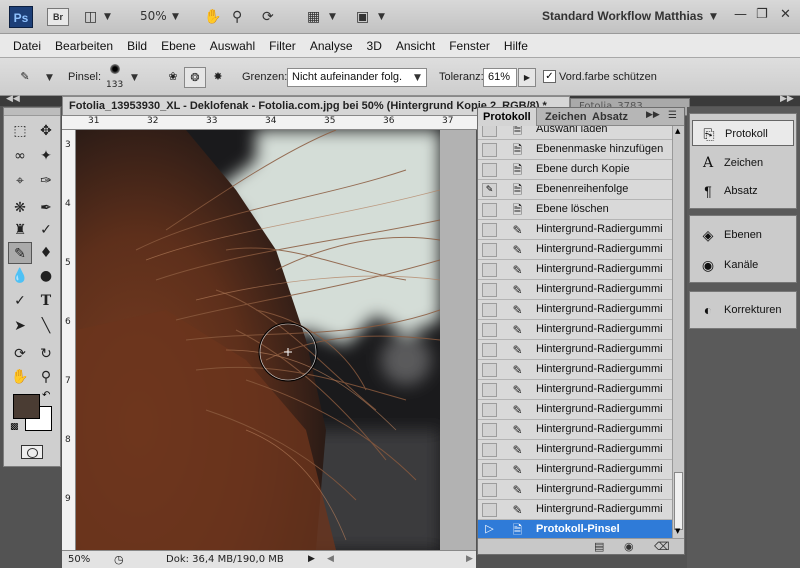 Image resolution: width=800 pixels, height=568 pixels. What do you see at coordinates (46, 131) in the screenshot?
I see `move-tool-icon: ✥` at bounding box center [46, 131].